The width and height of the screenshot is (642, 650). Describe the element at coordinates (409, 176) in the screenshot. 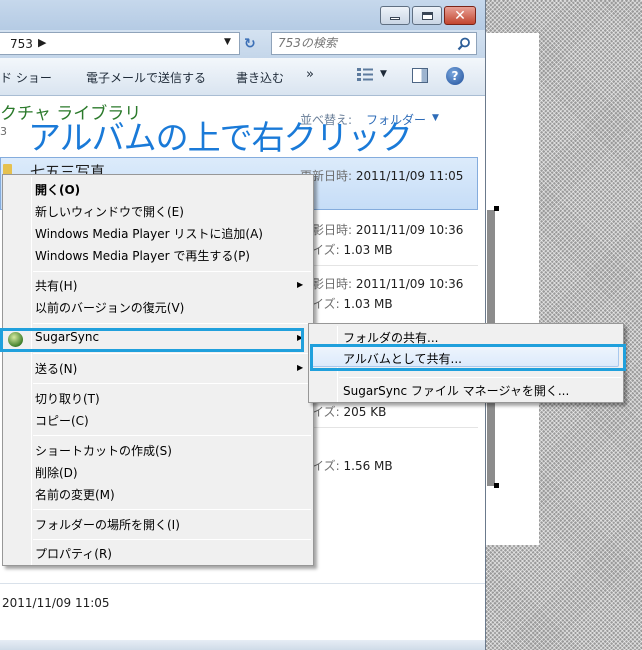

I see `modified-value: 2011/11/09 11:05` at that location.